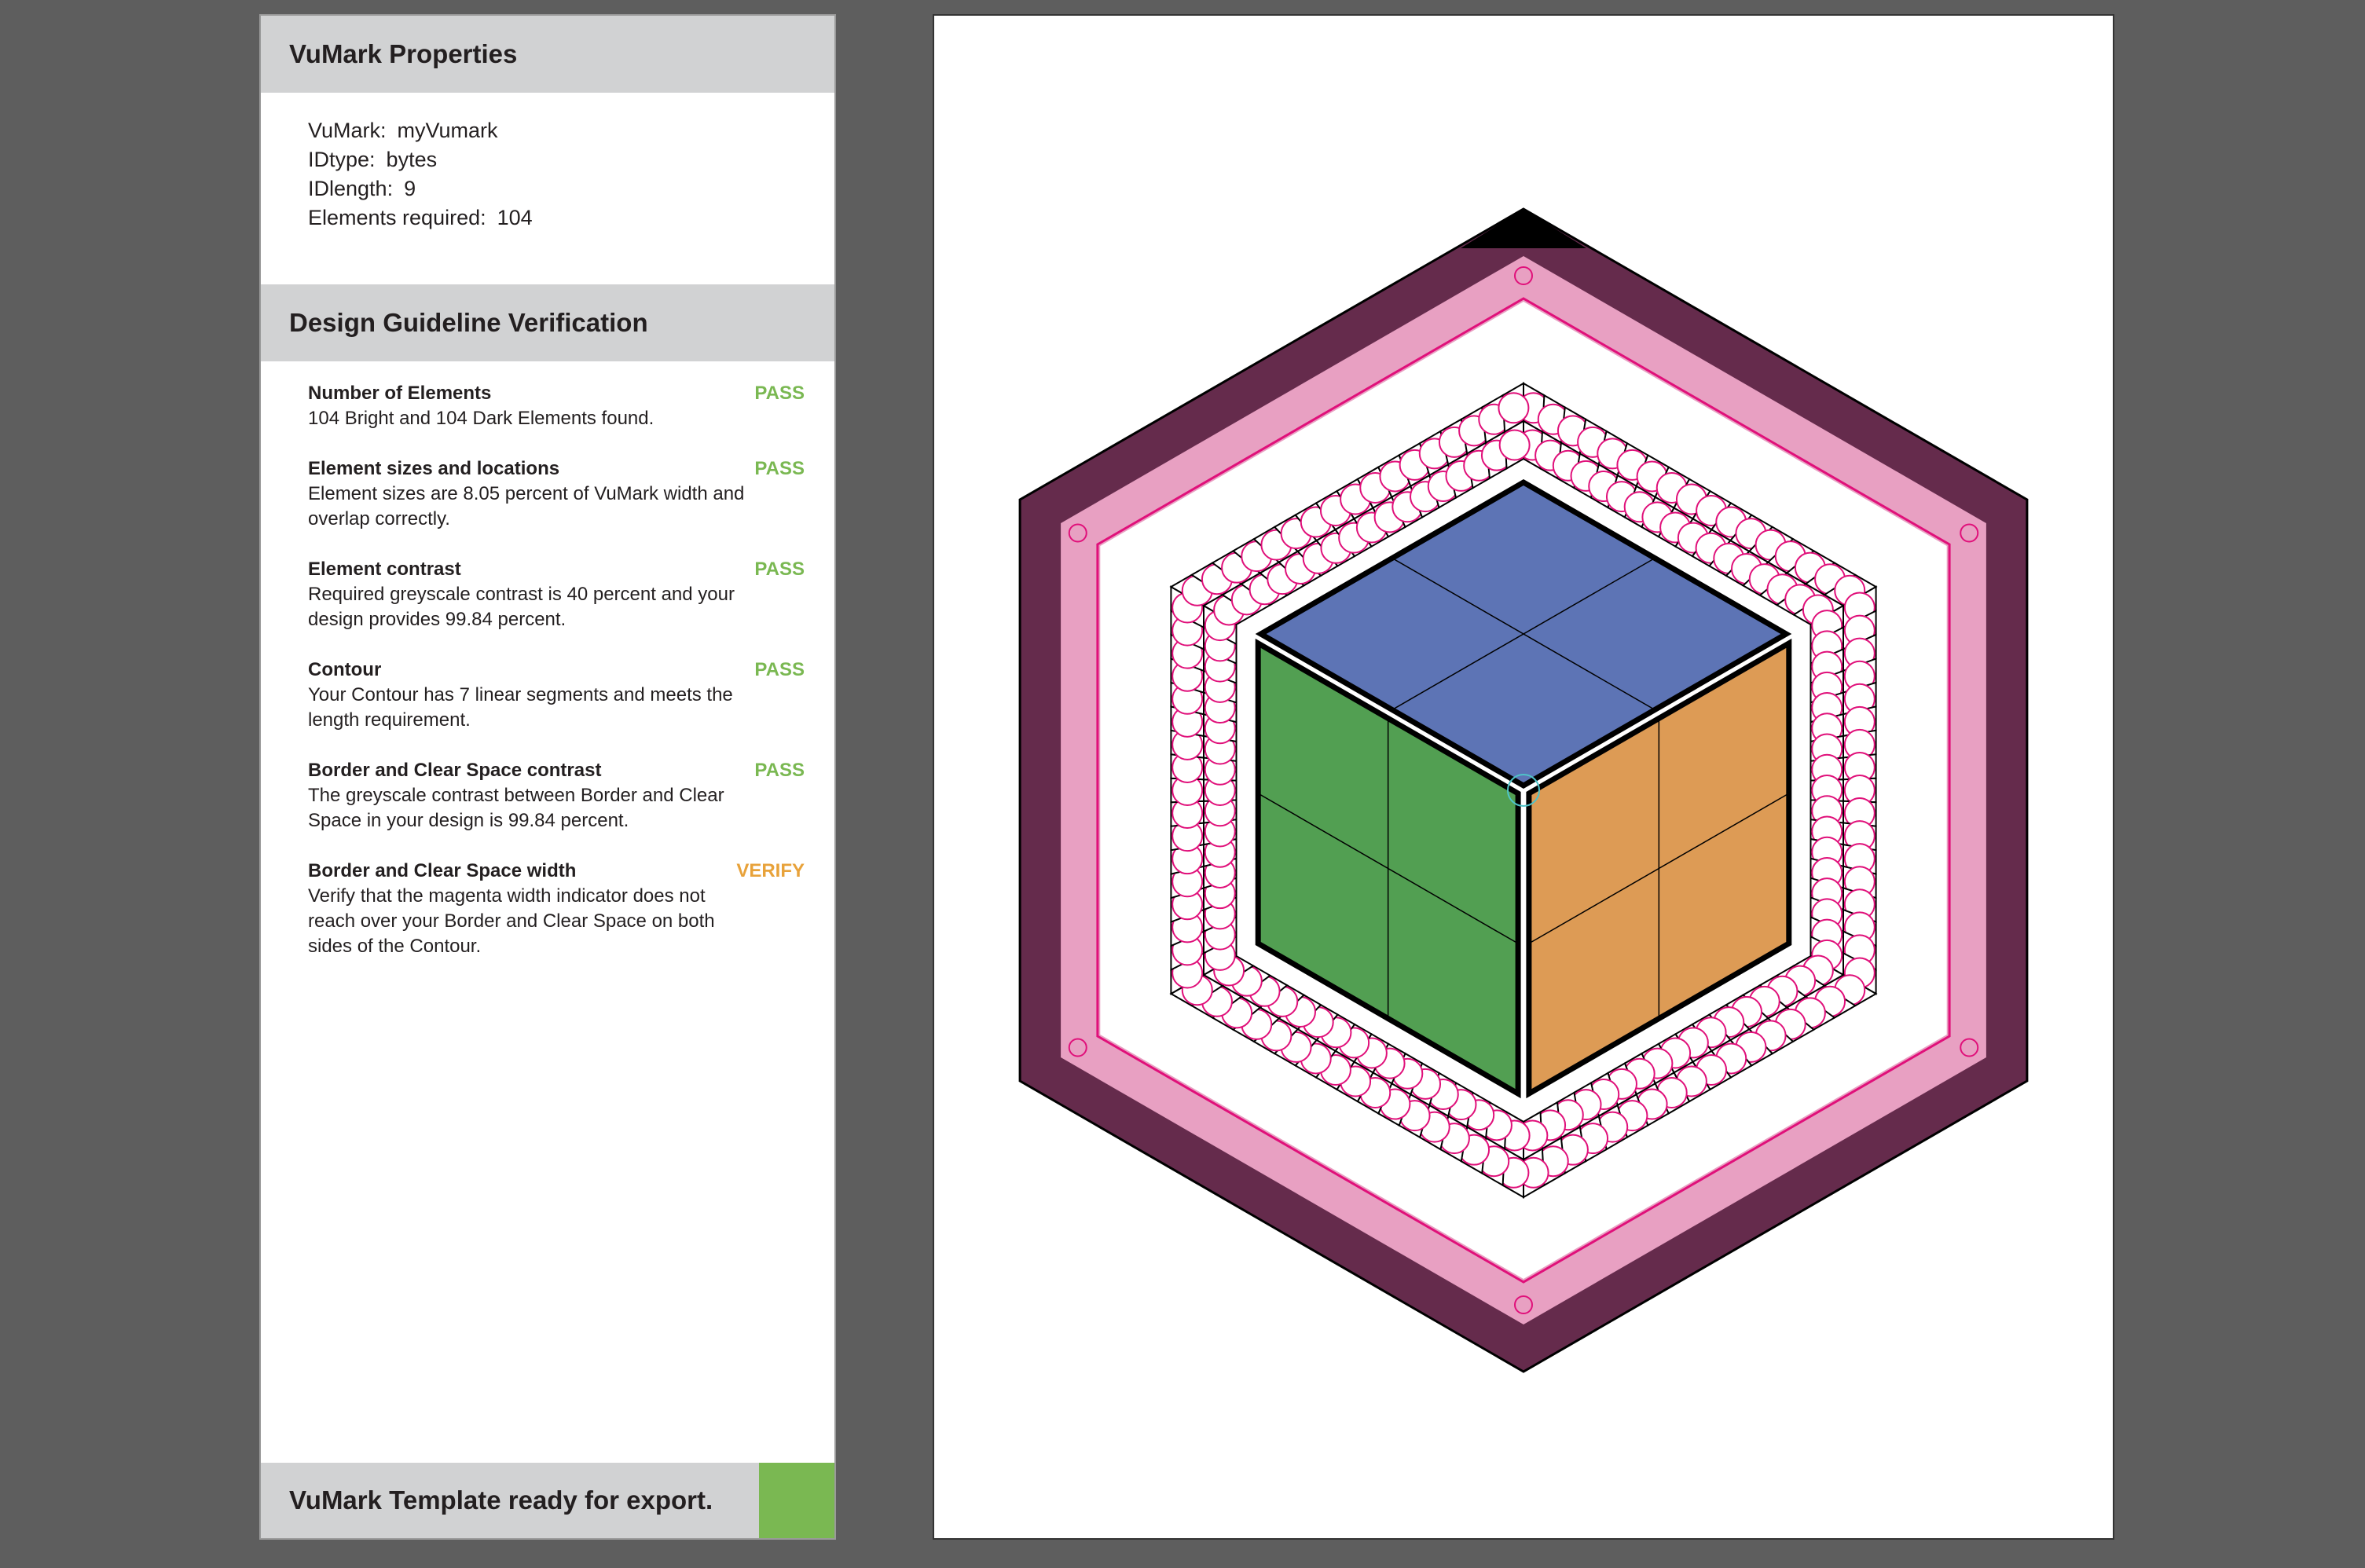 The image size is (2365, 1568). Describe the element at coordinates (420, 189) in the screenshot. I see `property-row: IDlength: 9` at that location.